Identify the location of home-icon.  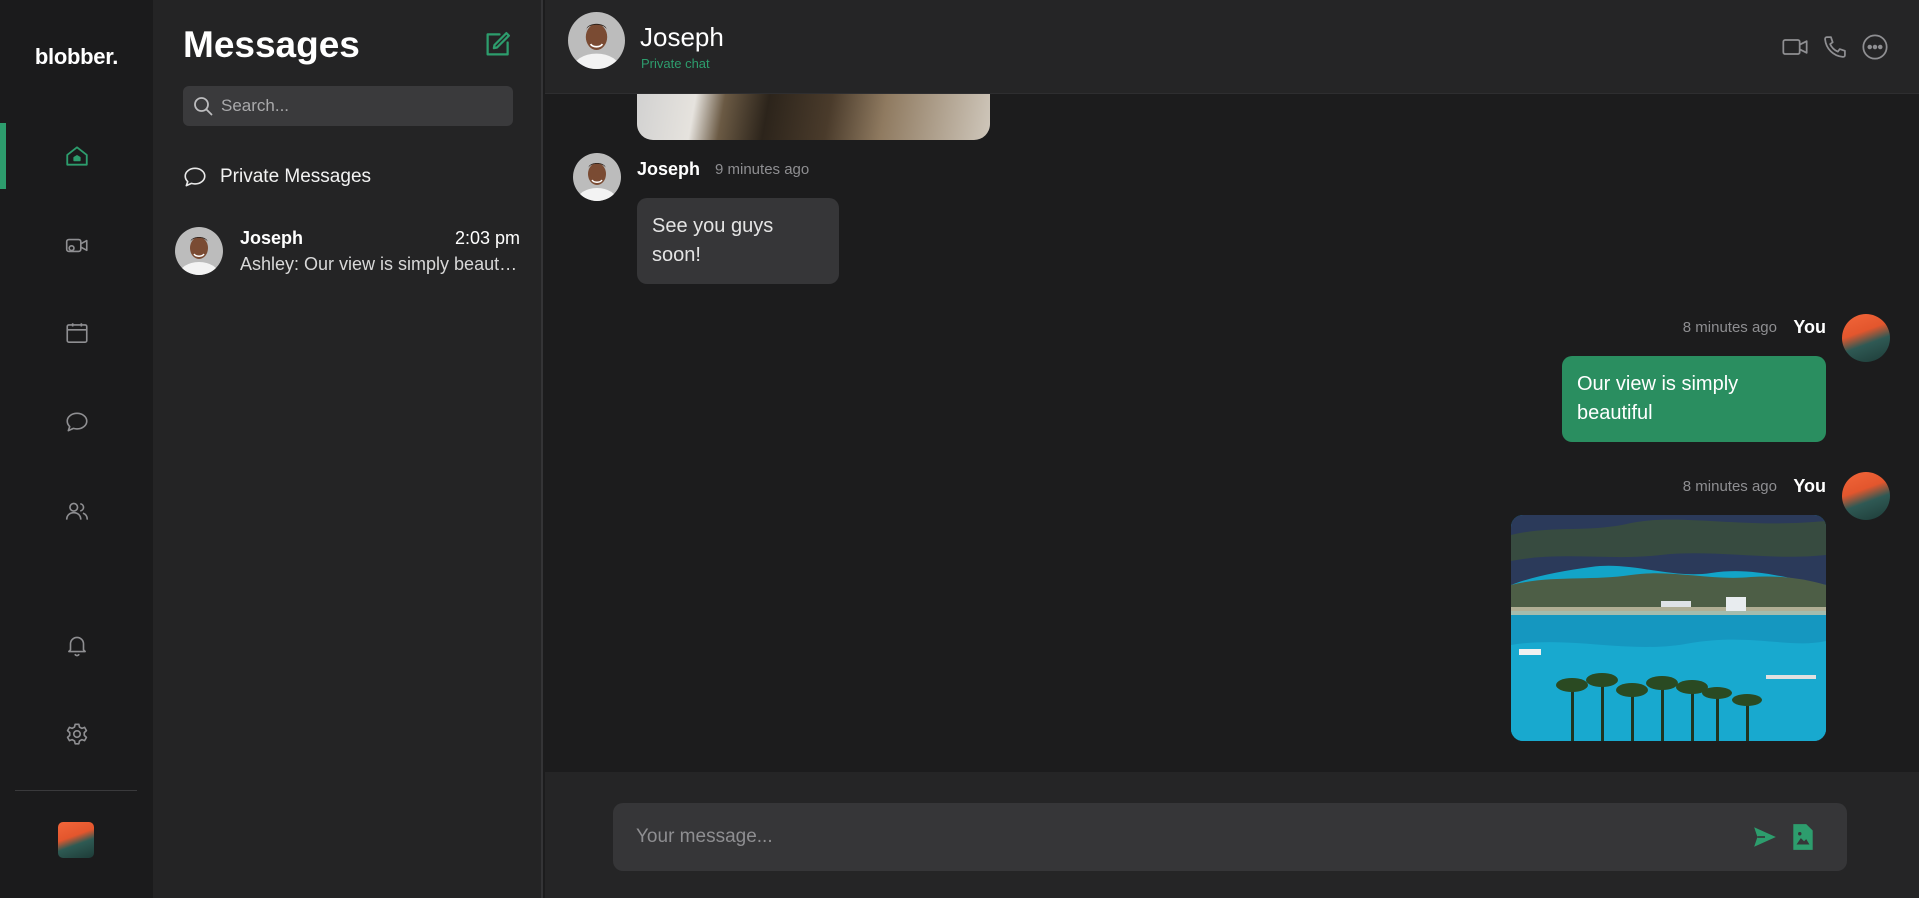
(76, 156).